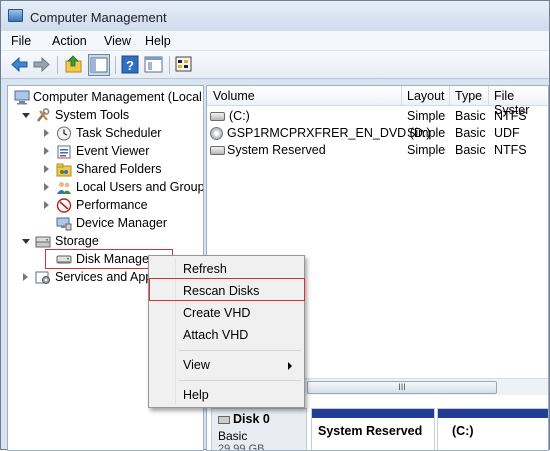 The width and height of the screenshot is (550, 451). I want to click on properties-icon, so click(154, 64).